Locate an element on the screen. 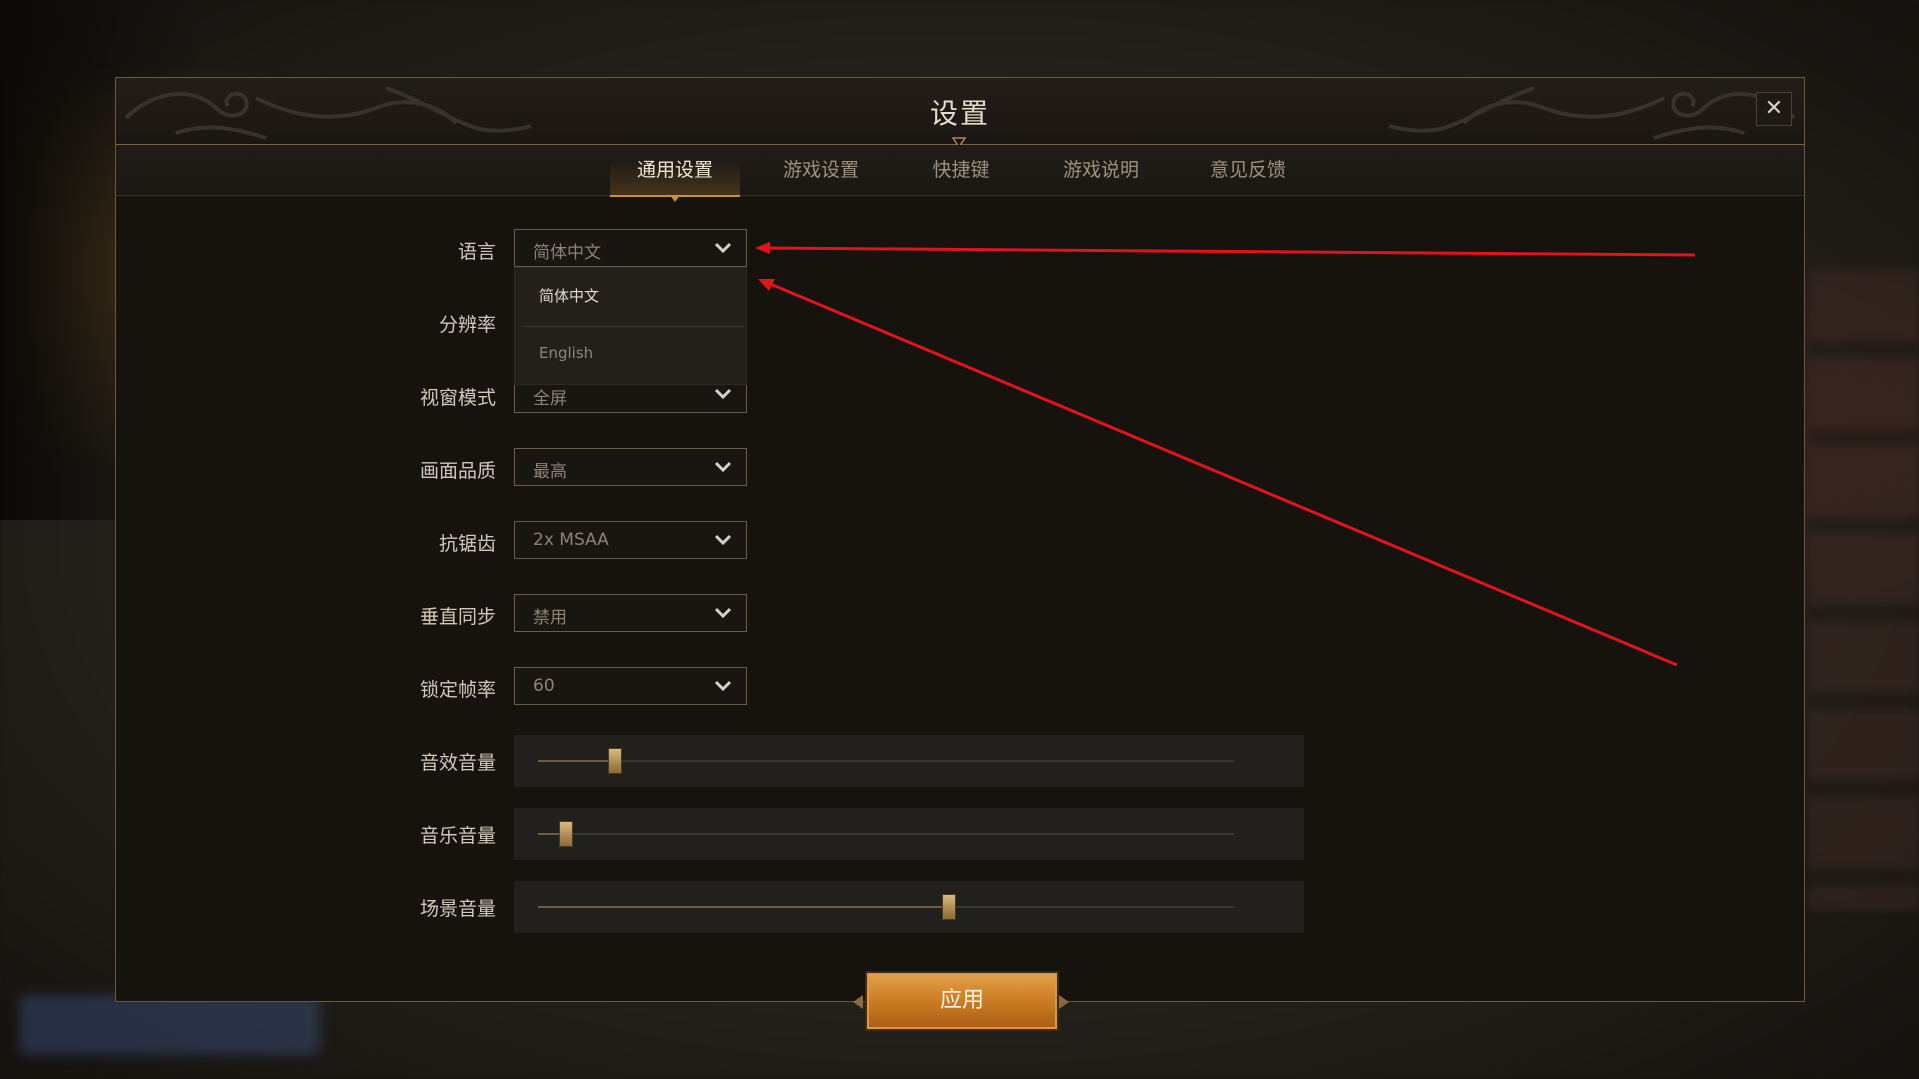  ambient-volume-slider is located at coordinates (909, 907).